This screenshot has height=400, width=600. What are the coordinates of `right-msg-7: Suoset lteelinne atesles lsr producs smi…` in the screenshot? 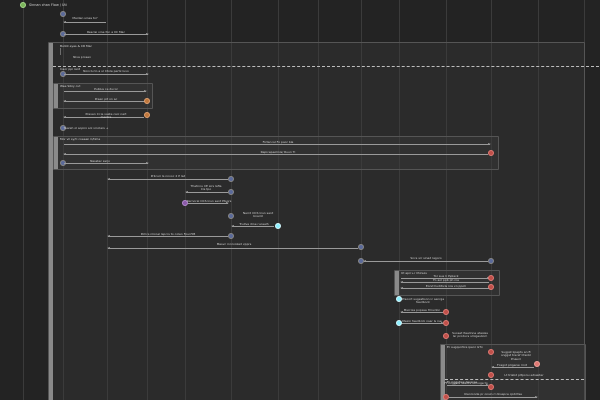 It's located at (470, 335).